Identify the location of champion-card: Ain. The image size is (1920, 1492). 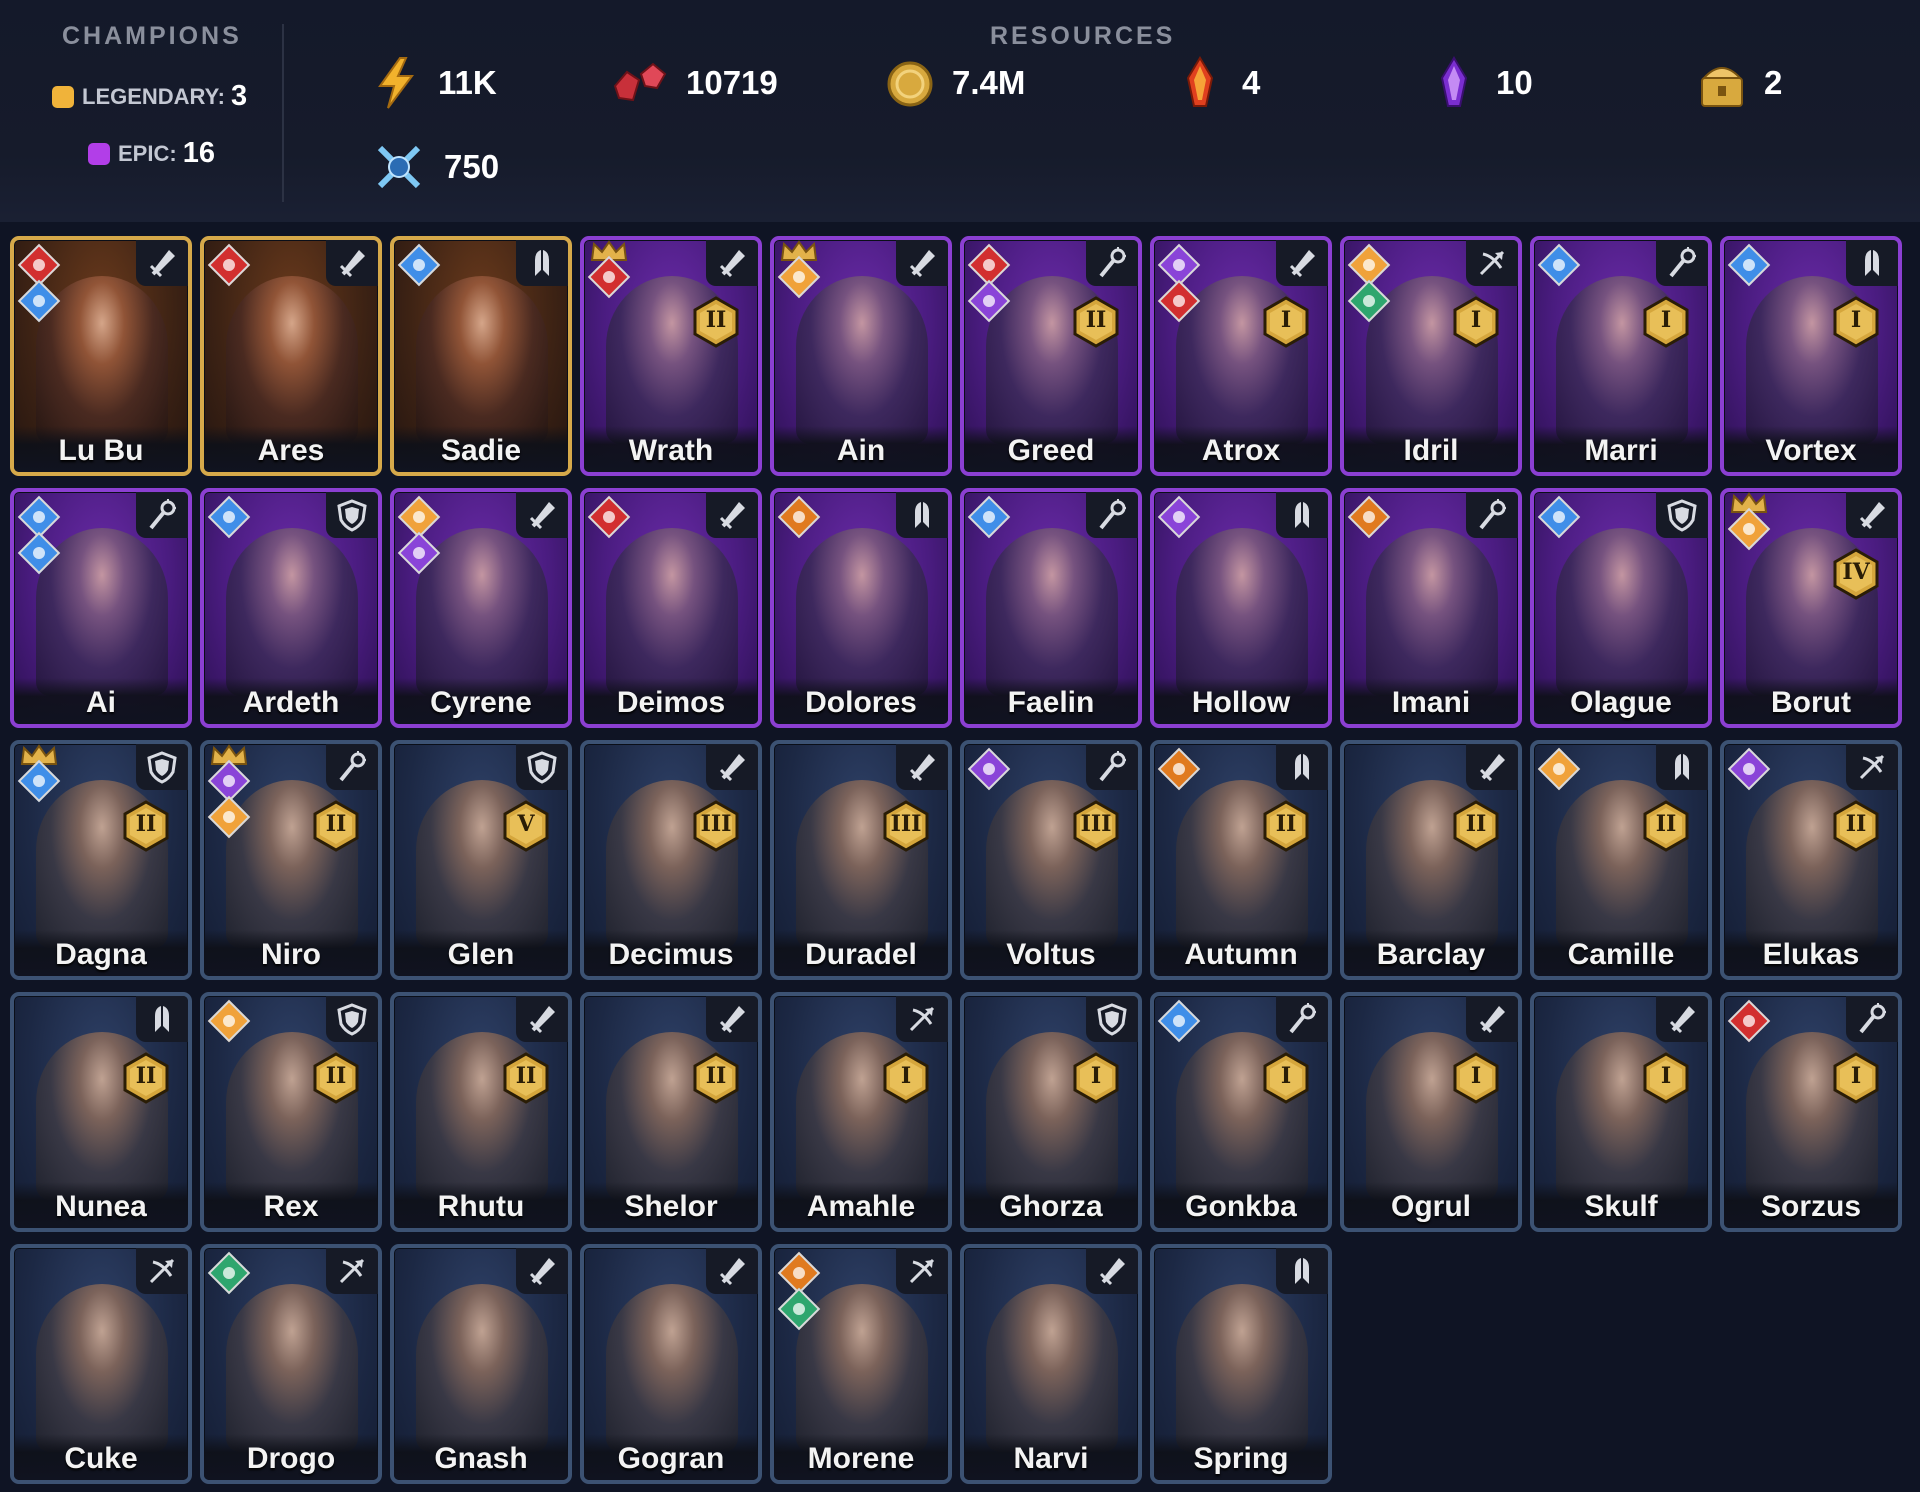
(861, 356).